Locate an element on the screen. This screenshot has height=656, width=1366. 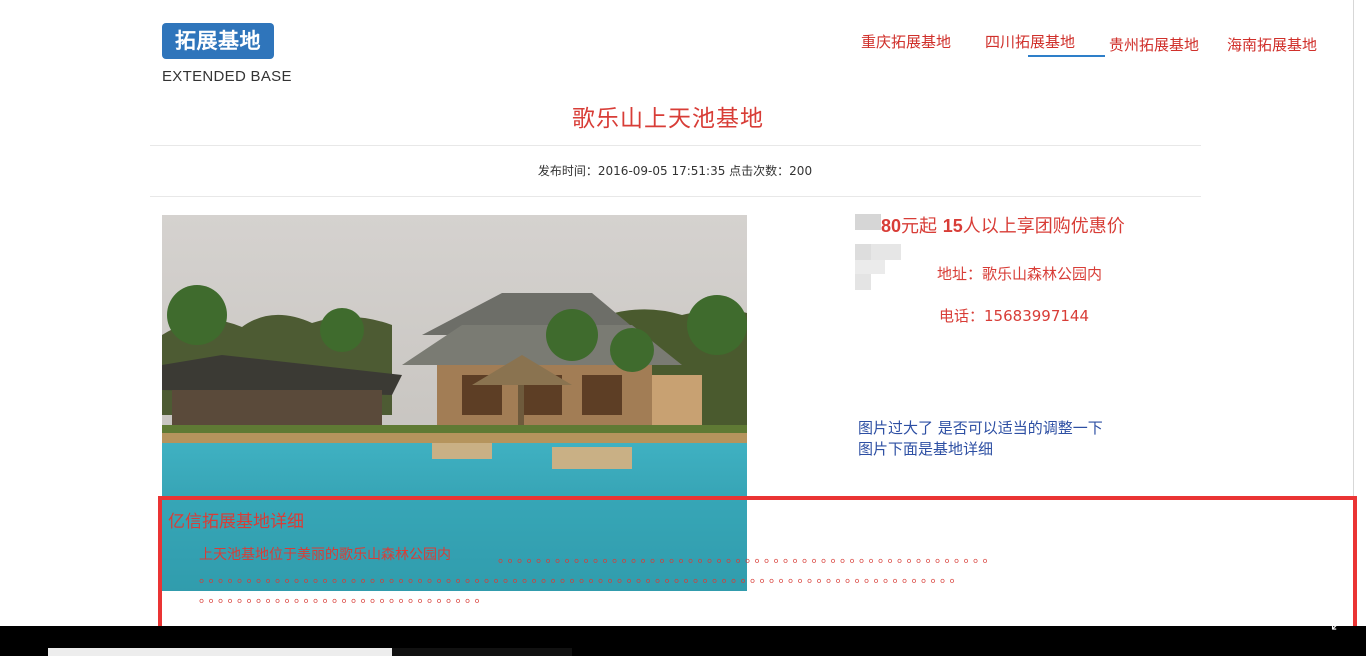
nav-item-guizhou: 贵州拓展基地 is located at coordinates (1154, 44).